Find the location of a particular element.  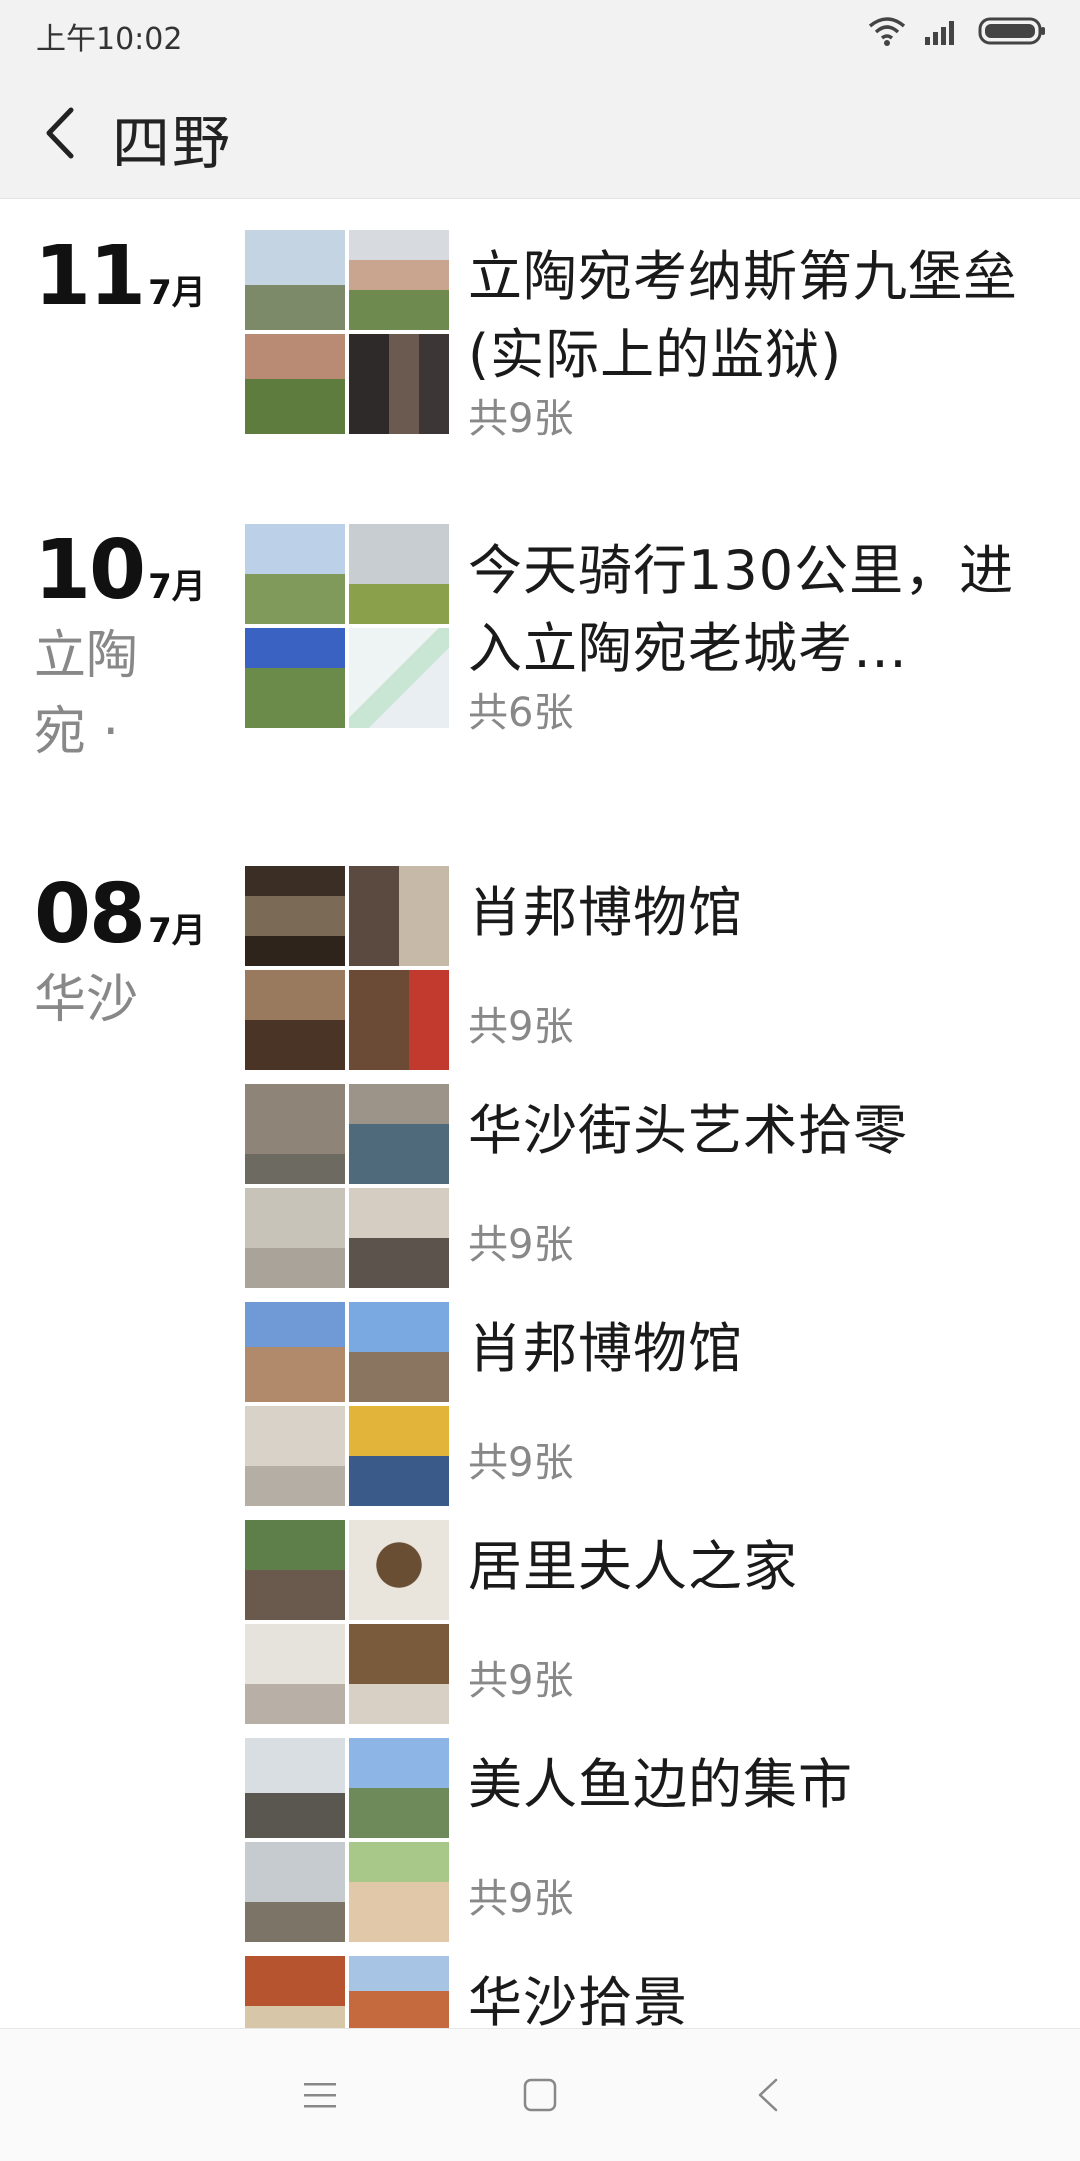

post-item: 华沙拾景 is located at coordinates (655, 1992).